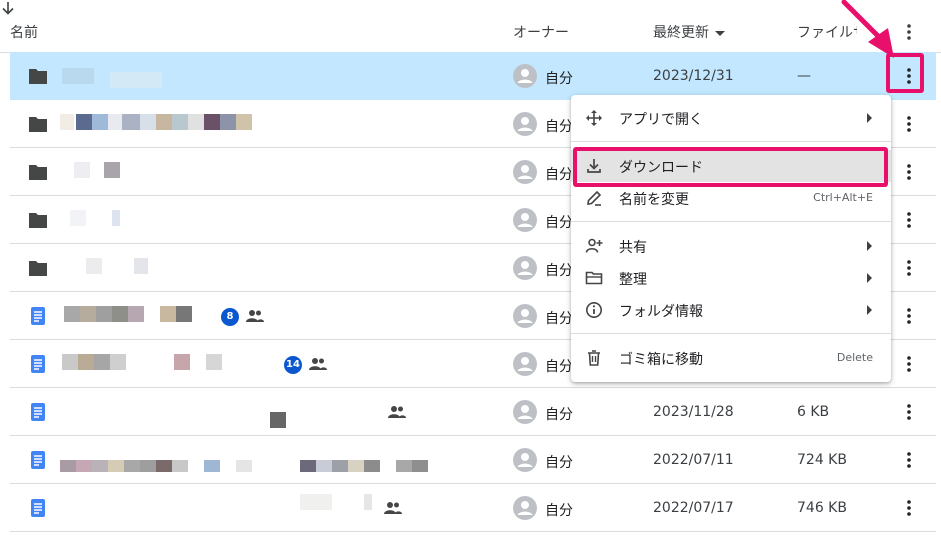  Describe the element at coordinates (541, 32) in the screenshot. I see `column-header-owner: オーナー` at that location.